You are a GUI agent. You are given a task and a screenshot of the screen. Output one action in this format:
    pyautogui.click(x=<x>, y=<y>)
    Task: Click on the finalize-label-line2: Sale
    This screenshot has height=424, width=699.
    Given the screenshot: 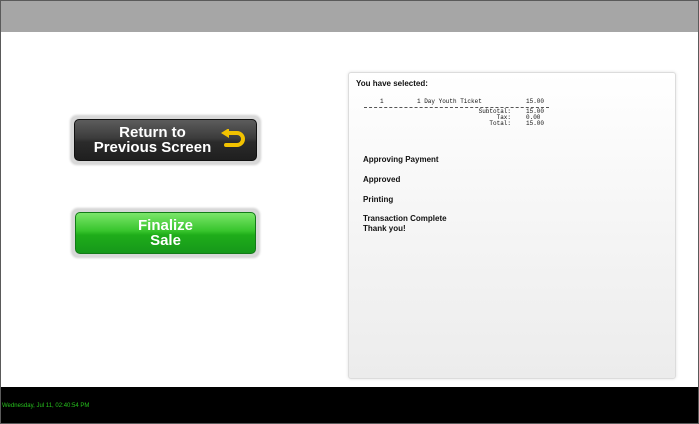 What is the action you would take?
    pyautogui.click(x=165, y=240)
    